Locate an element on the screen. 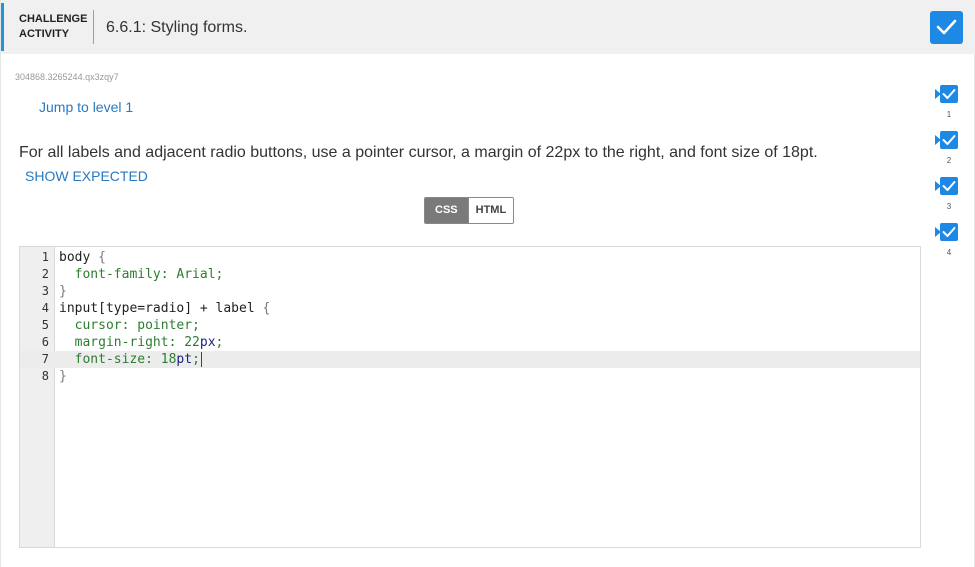  level-number: 1 is located at coordinates (949, 114).